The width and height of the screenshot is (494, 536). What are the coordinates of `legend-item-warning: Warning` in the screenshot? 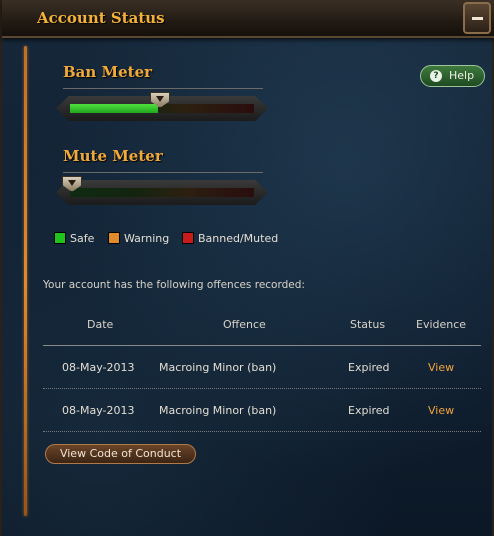 It's located at (138, 238).